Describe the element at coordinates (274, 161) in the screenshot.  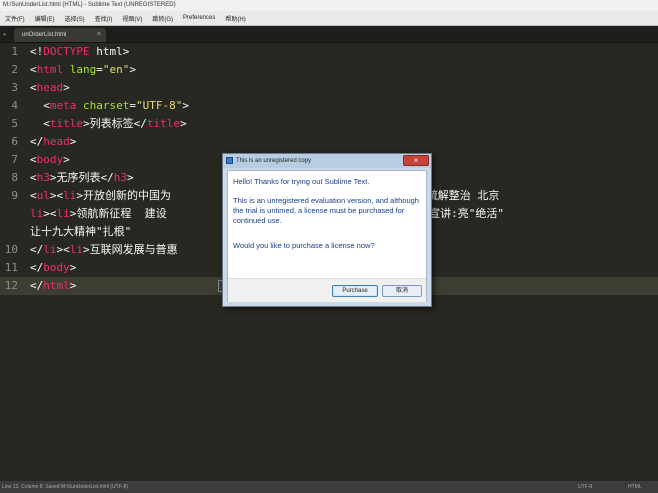
I see `dialog-title: This is an unregistered copy` at that location.